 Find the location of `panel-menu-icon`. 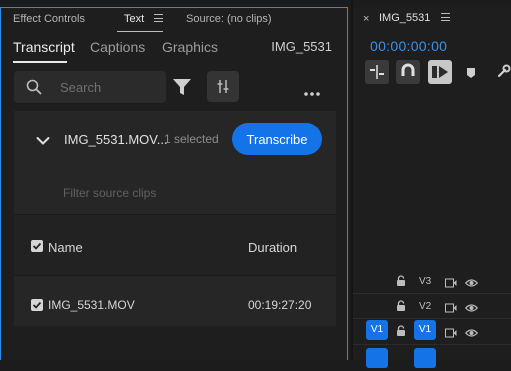

panel-menu-icon is located at coordinates (158, 18).